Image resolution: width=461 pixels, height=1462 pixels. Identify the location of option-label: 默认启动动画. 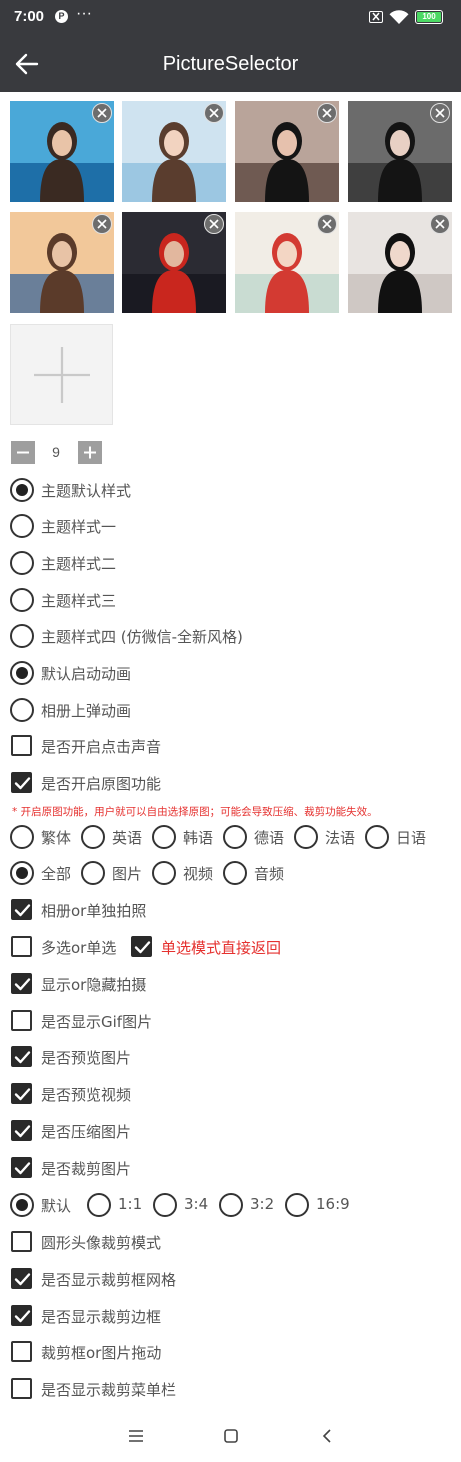
(86, 674).